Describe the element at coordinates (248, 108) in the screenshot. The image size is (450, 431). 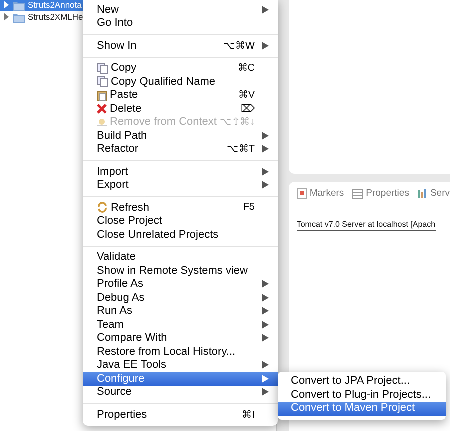
I see `shortcut-text: ⌦` at that location.